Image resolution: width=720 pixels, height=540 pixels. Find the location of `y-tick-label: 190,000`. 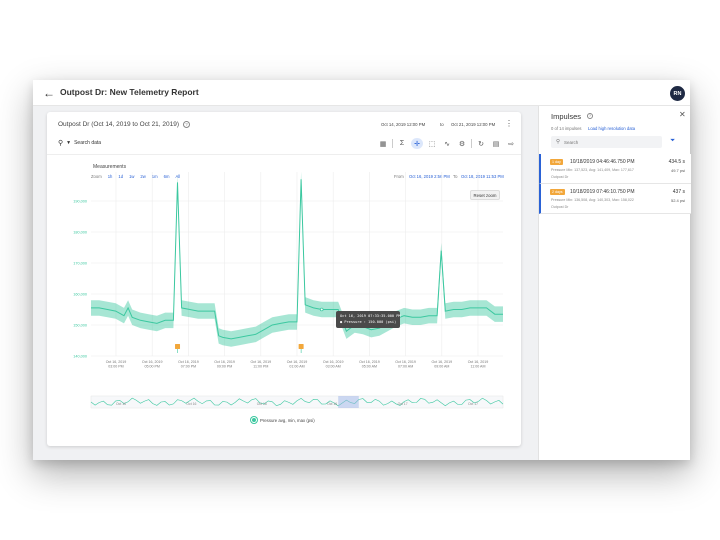

y-tick-label: 190,000 is located at coordinates (80, 202).